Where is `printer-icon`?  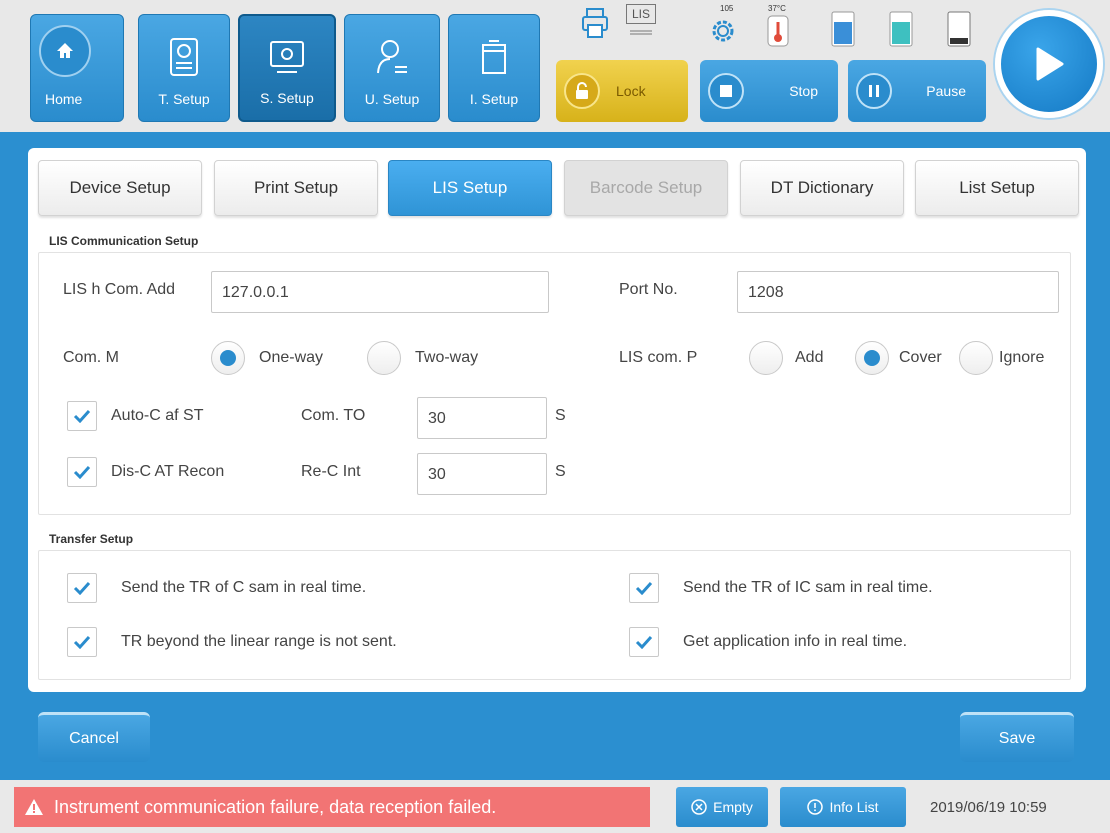 printer-icon is located at coordinates (595, 26).